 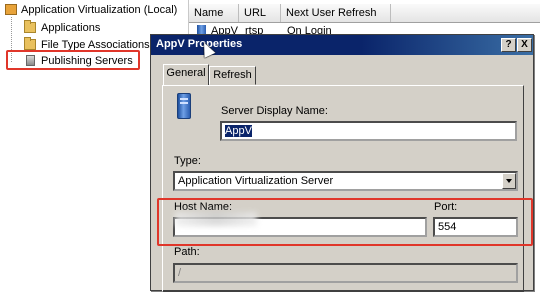 I want to click on column-header-url: URL, so click(x=260, y=13).